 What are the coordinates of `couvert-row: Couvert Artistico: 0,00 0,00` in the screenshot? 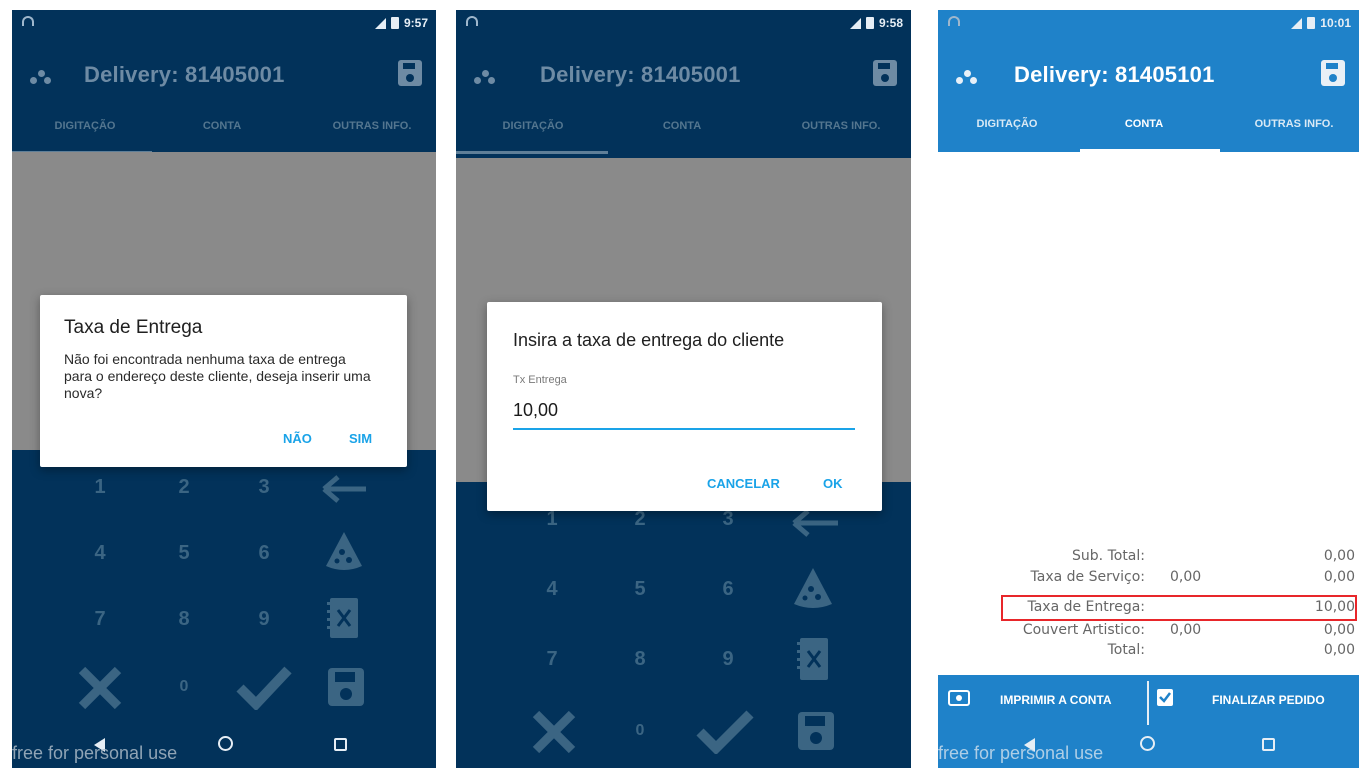 It's located at (1148, 631).